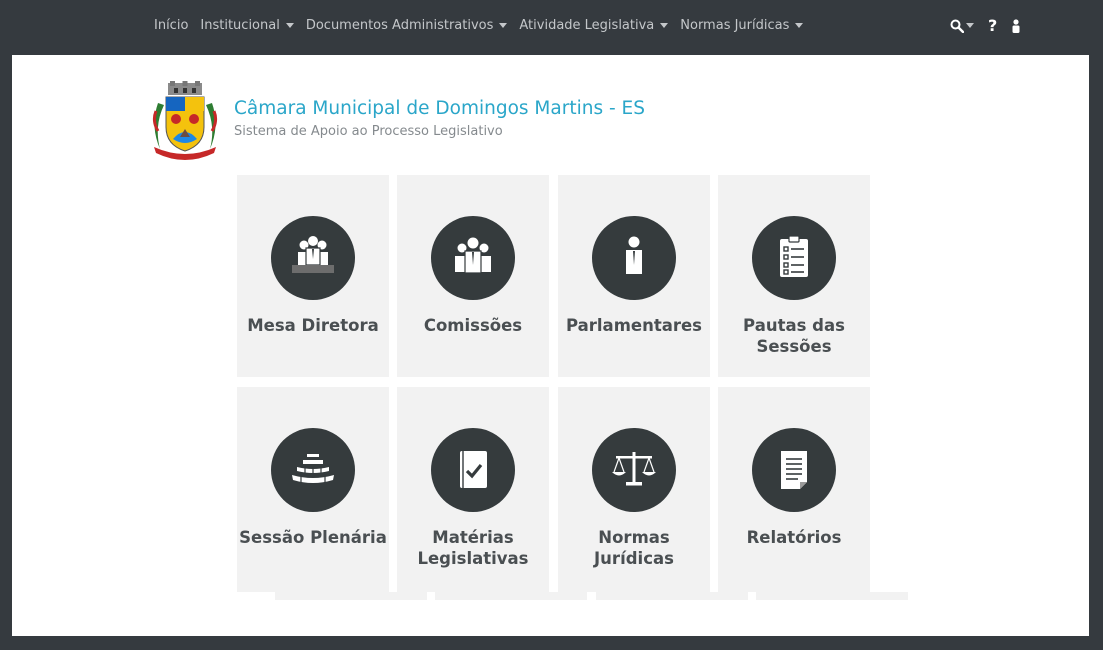 The width and height of the screenshot is (1103, 650). I want to click on nav-right-tools: ?, so click(985, 25).